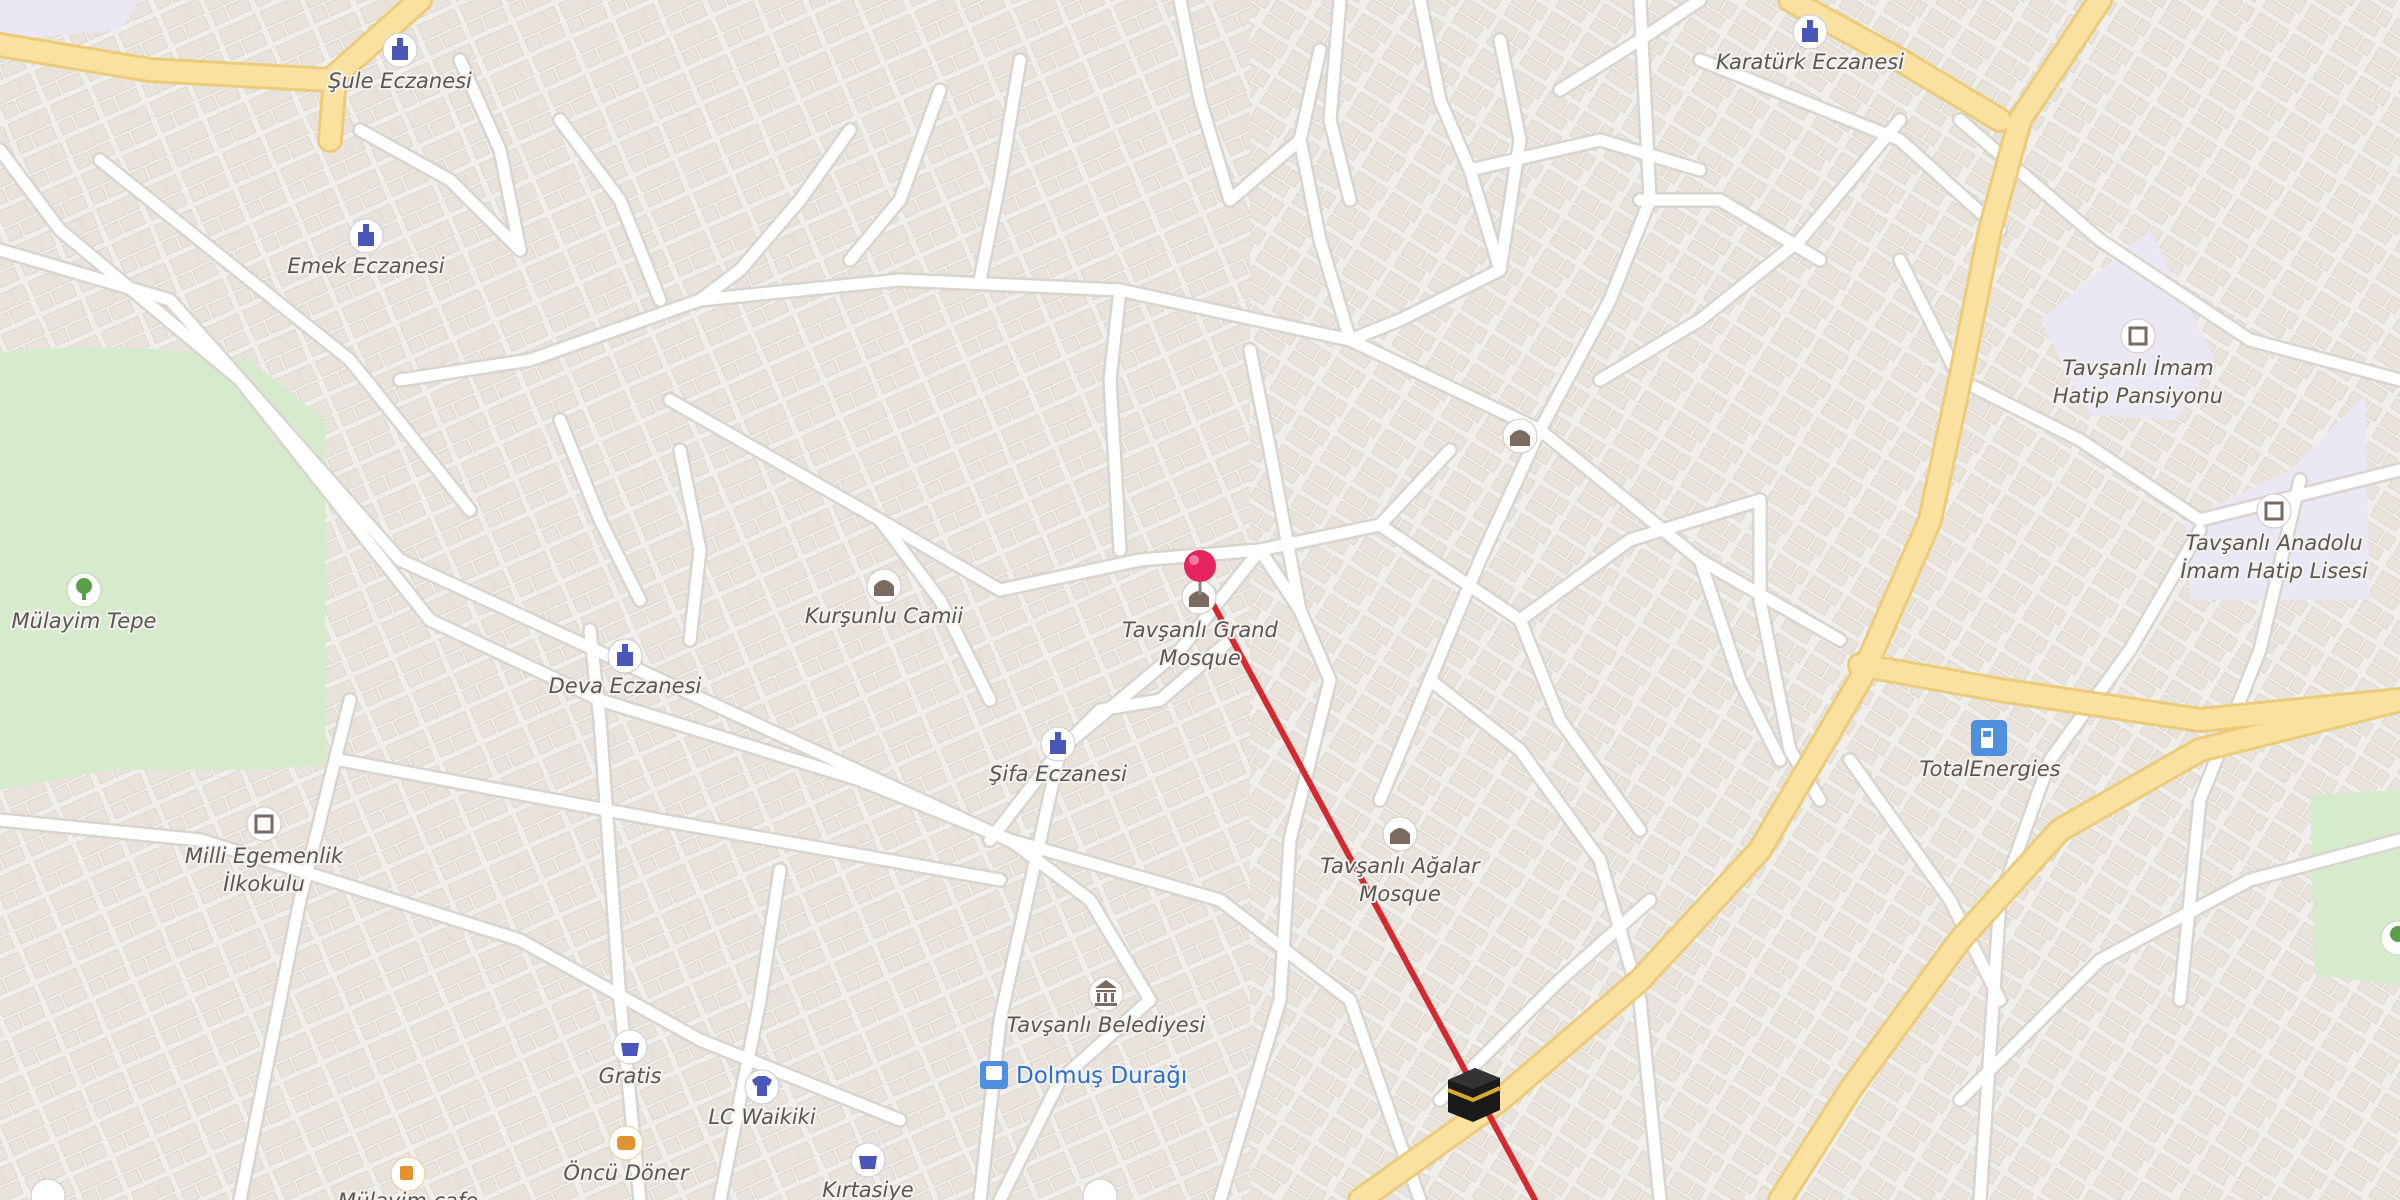 The width and height of the screenshot is (2400, 1200). What do you see at coordinates (1989, 769) in the screenshot?
I see `poi-label-totalenergies: TotalEnergies` at bounding box center [1989, 769].